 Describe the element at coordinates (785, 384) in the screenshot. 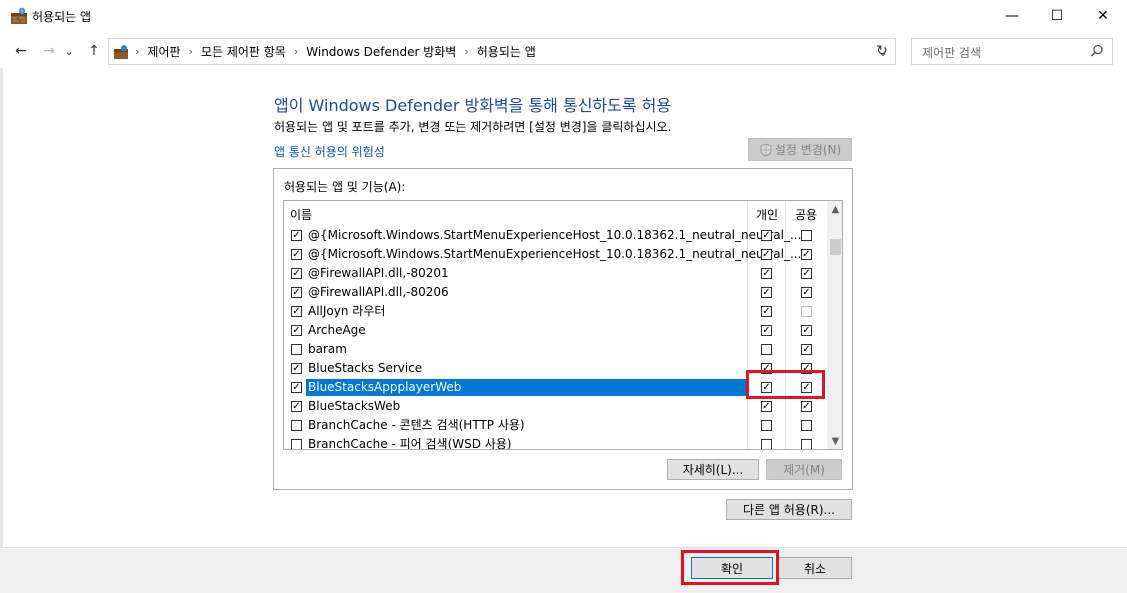

I see `highlight-checkboxes-box` at that location.